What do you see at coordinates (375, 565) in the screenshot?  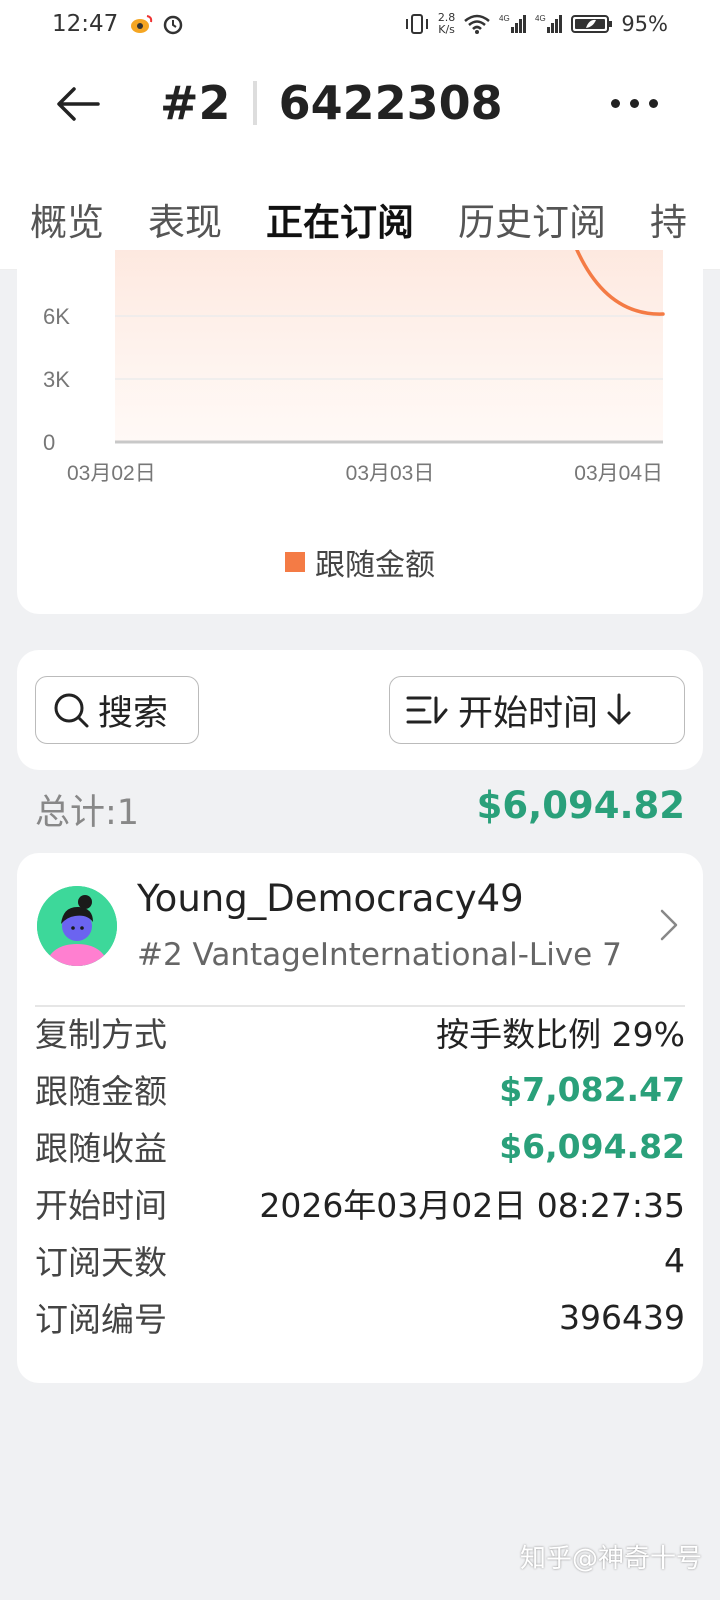 I see `legend-label: 跟随金额` at bounding box center [375, 565].